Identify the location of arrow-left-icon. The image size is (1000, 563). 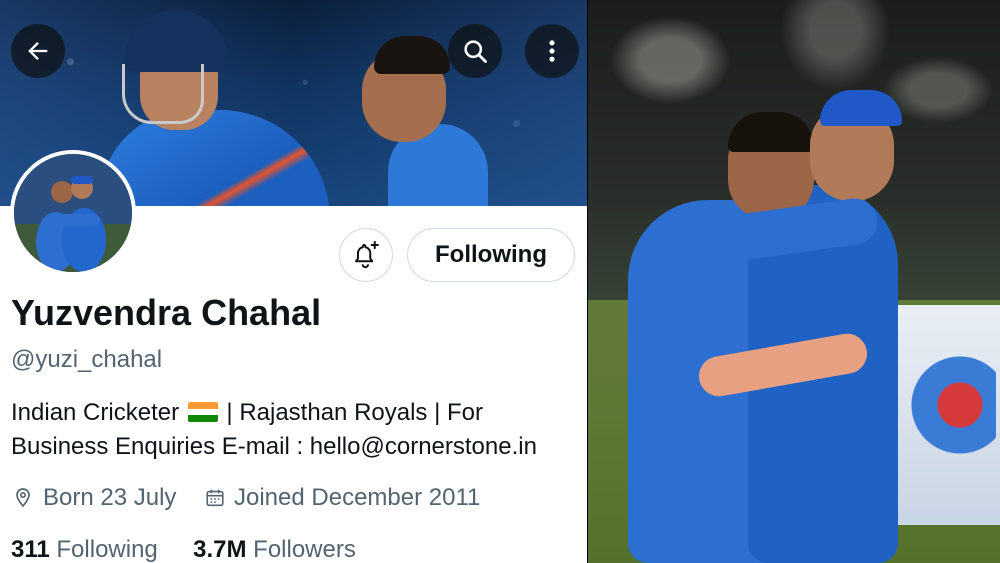
(38, 51).